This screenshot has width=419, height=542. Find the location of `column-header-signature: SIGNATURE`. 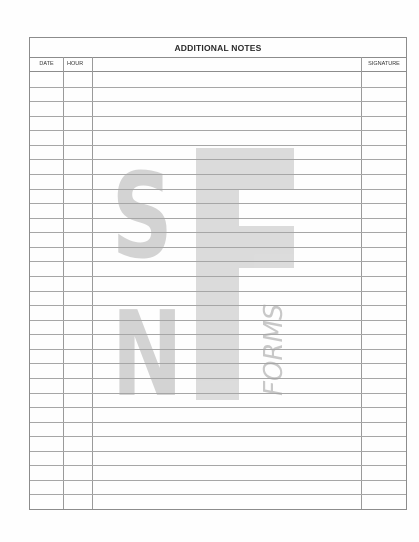

column-header-signature: SIGNATURE is located at coordinates (384, 64).